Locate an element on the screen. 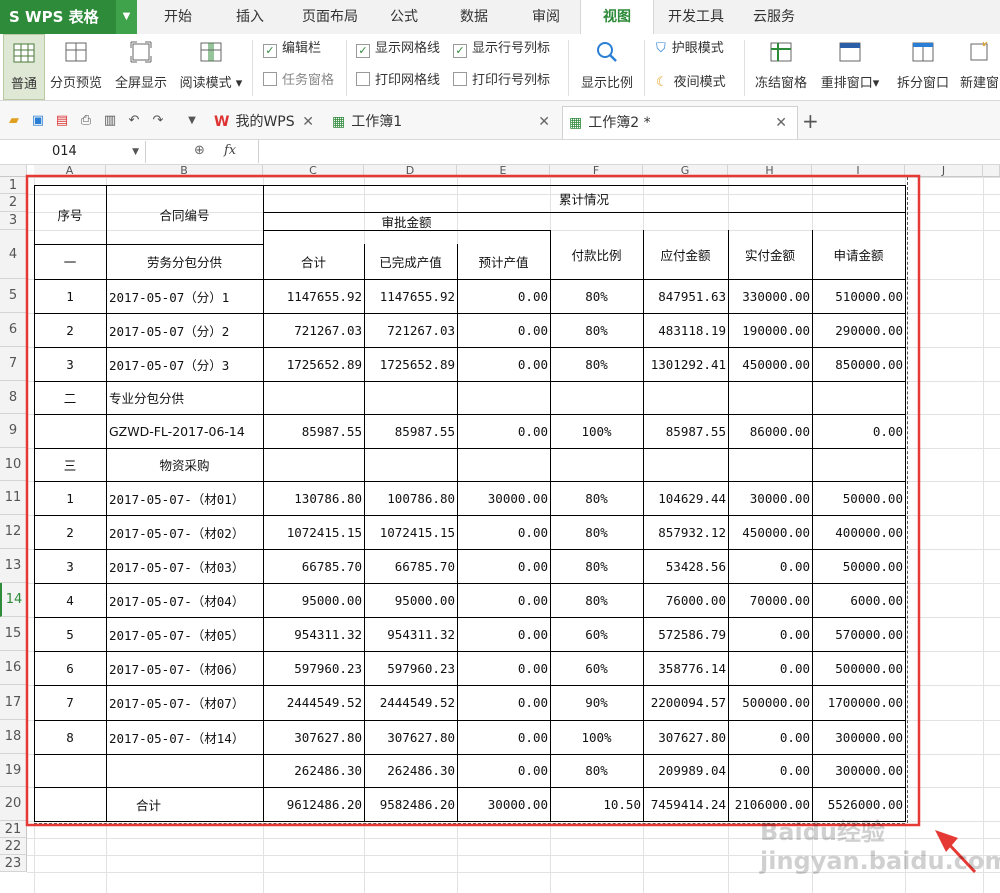  row-header: 6 is located at coordinates (13, 330).